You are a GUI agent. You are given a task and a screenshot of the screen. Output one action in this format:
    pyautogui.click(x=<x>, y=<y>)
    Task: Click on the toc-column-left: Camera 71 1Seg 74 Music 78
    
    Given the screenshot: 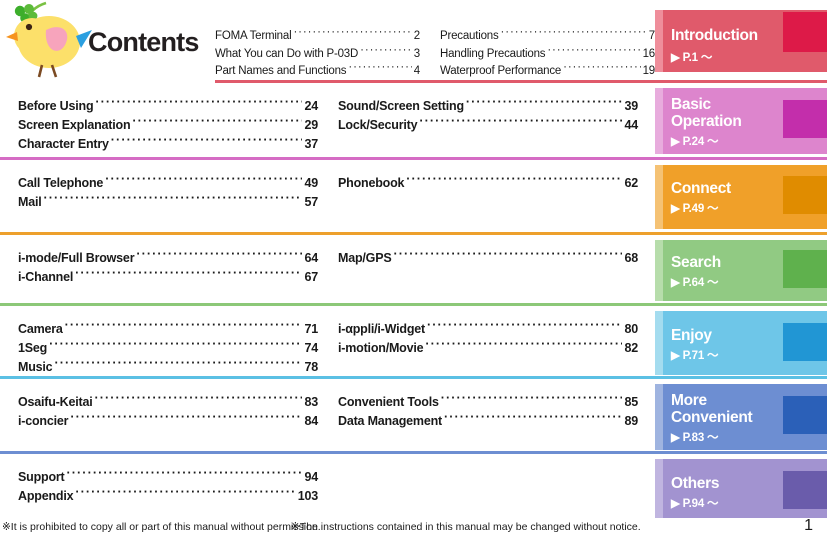 What is the action you would take?
    pyautogui.click(x=168, y=348)
    